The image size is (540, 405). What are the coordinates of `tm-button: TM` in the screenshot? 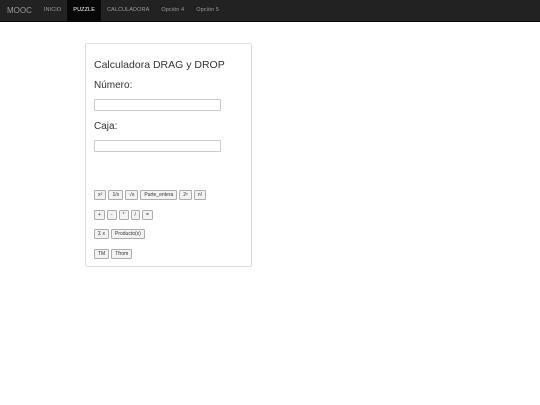 It's located at (102, 254).